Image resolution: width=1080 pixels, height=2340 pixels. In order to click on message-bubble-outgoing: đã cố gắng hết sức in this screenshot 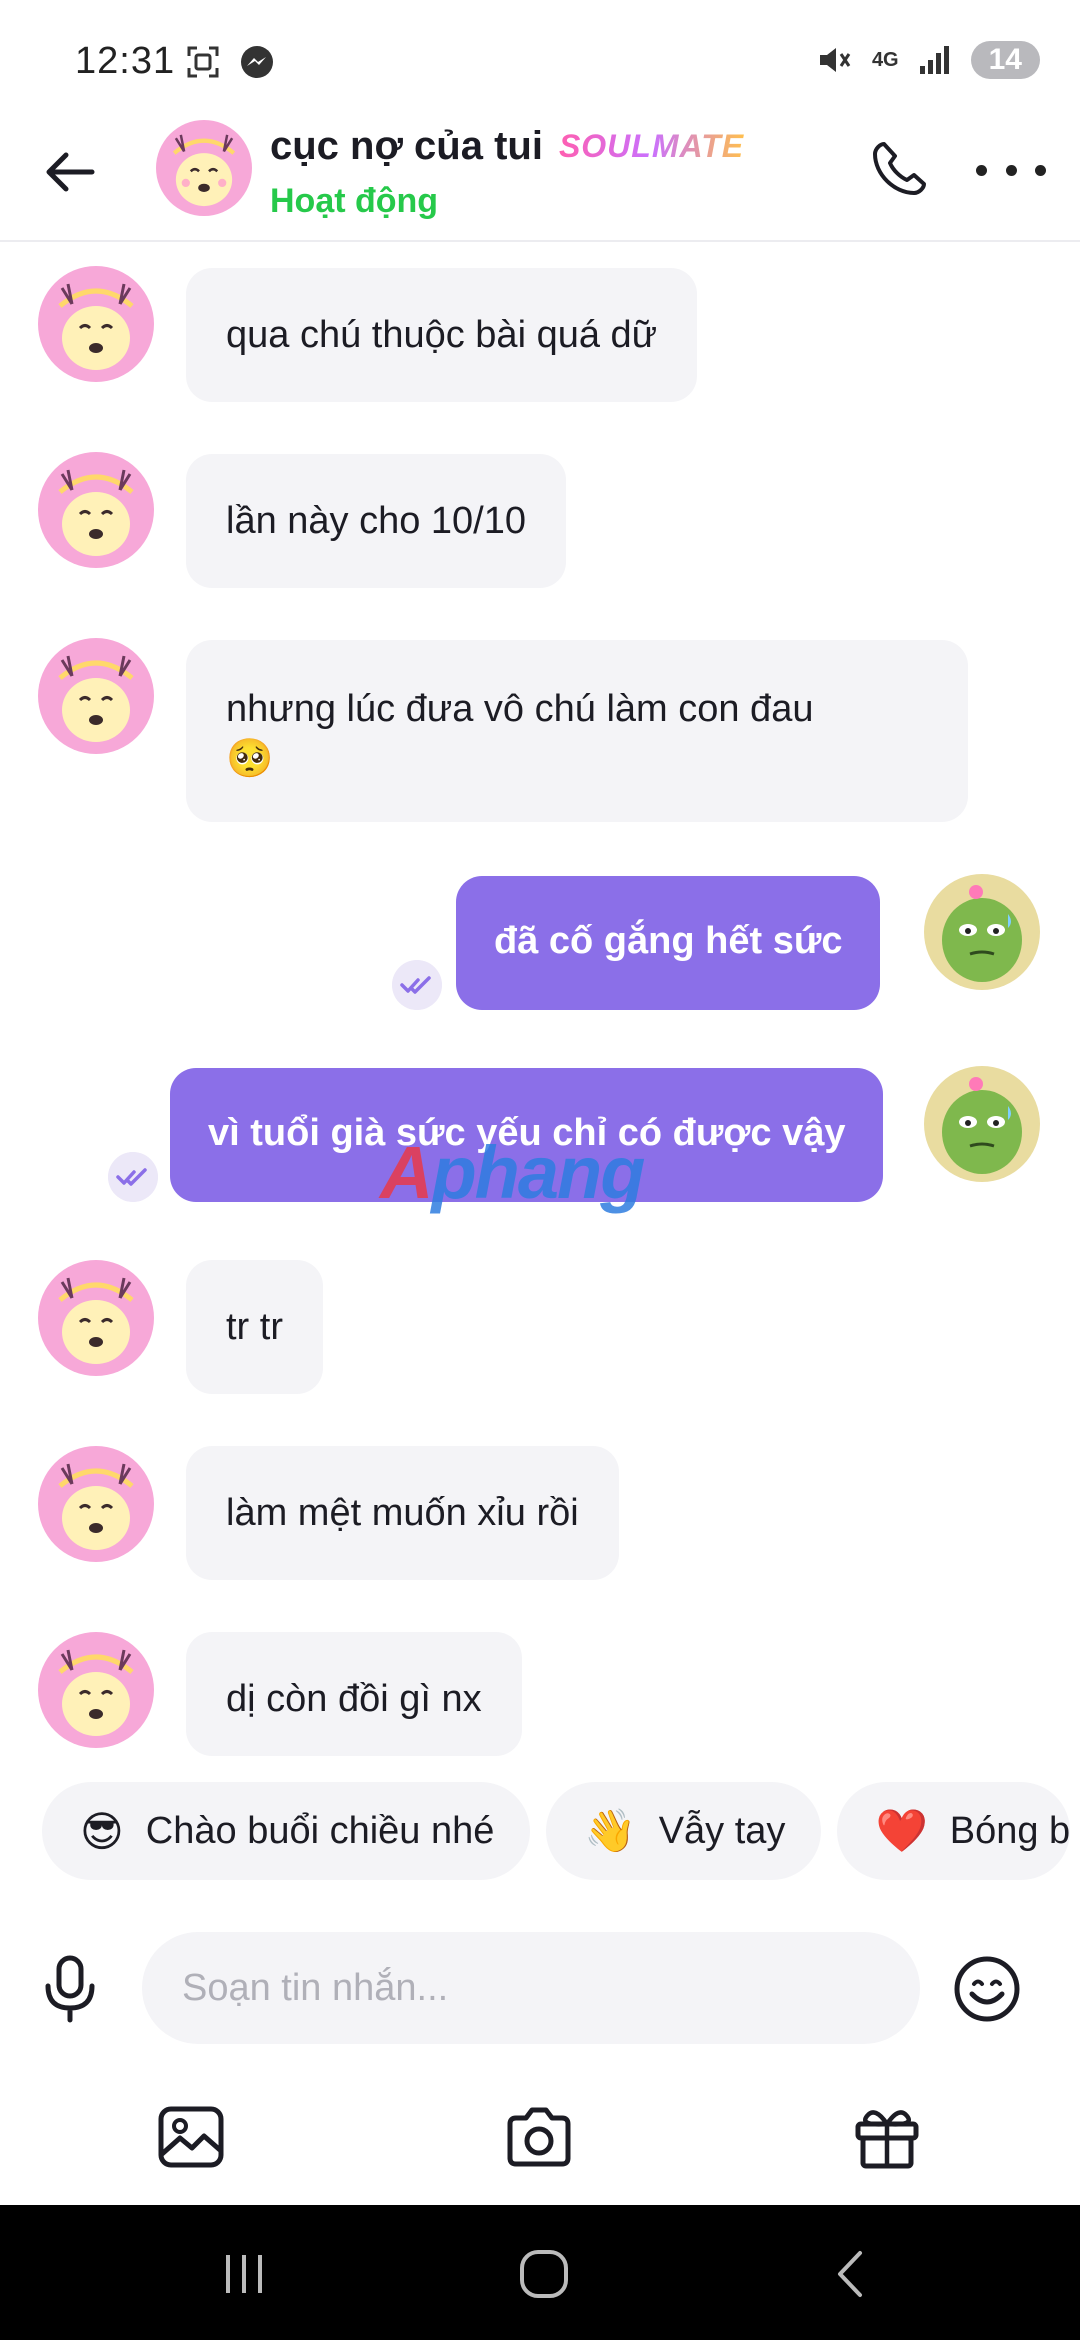, I will do `click(668, 943)`.